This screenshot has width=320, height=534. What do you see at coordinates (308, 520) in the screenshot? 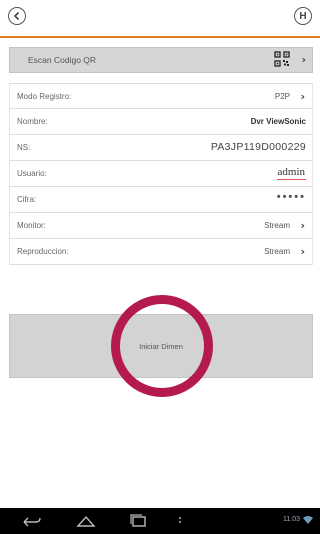
I see `wifi-signal-icon` at bounding box center [308, 520].